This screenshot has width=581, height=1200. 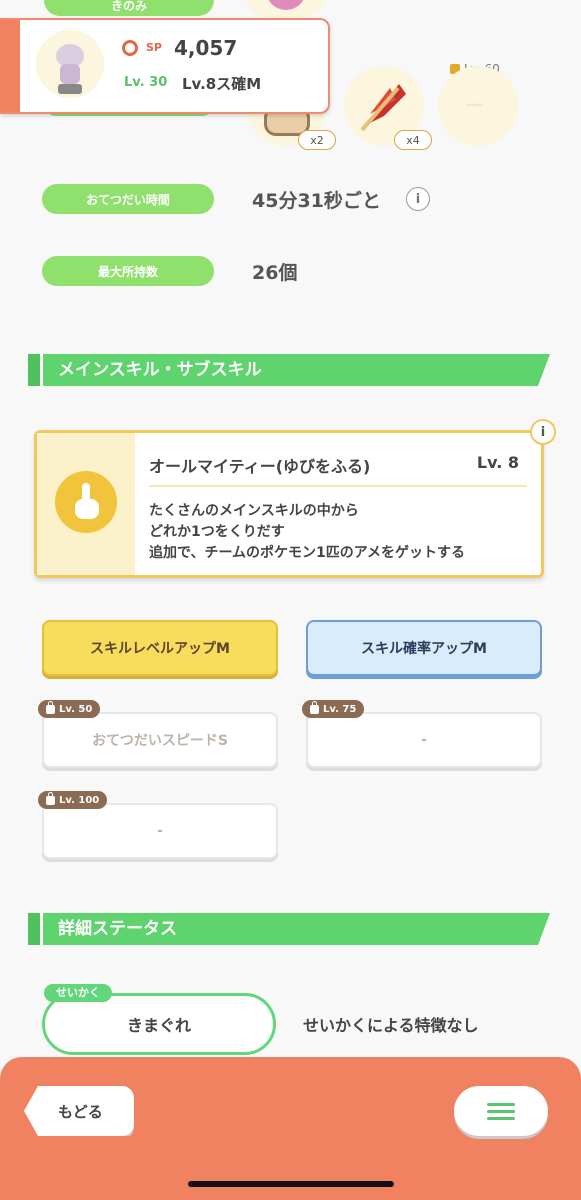 I want to click on pokemon-summary-card: SP 4,057 Lv. 30 Lv.8ス確M, so click(x=165, y=66).